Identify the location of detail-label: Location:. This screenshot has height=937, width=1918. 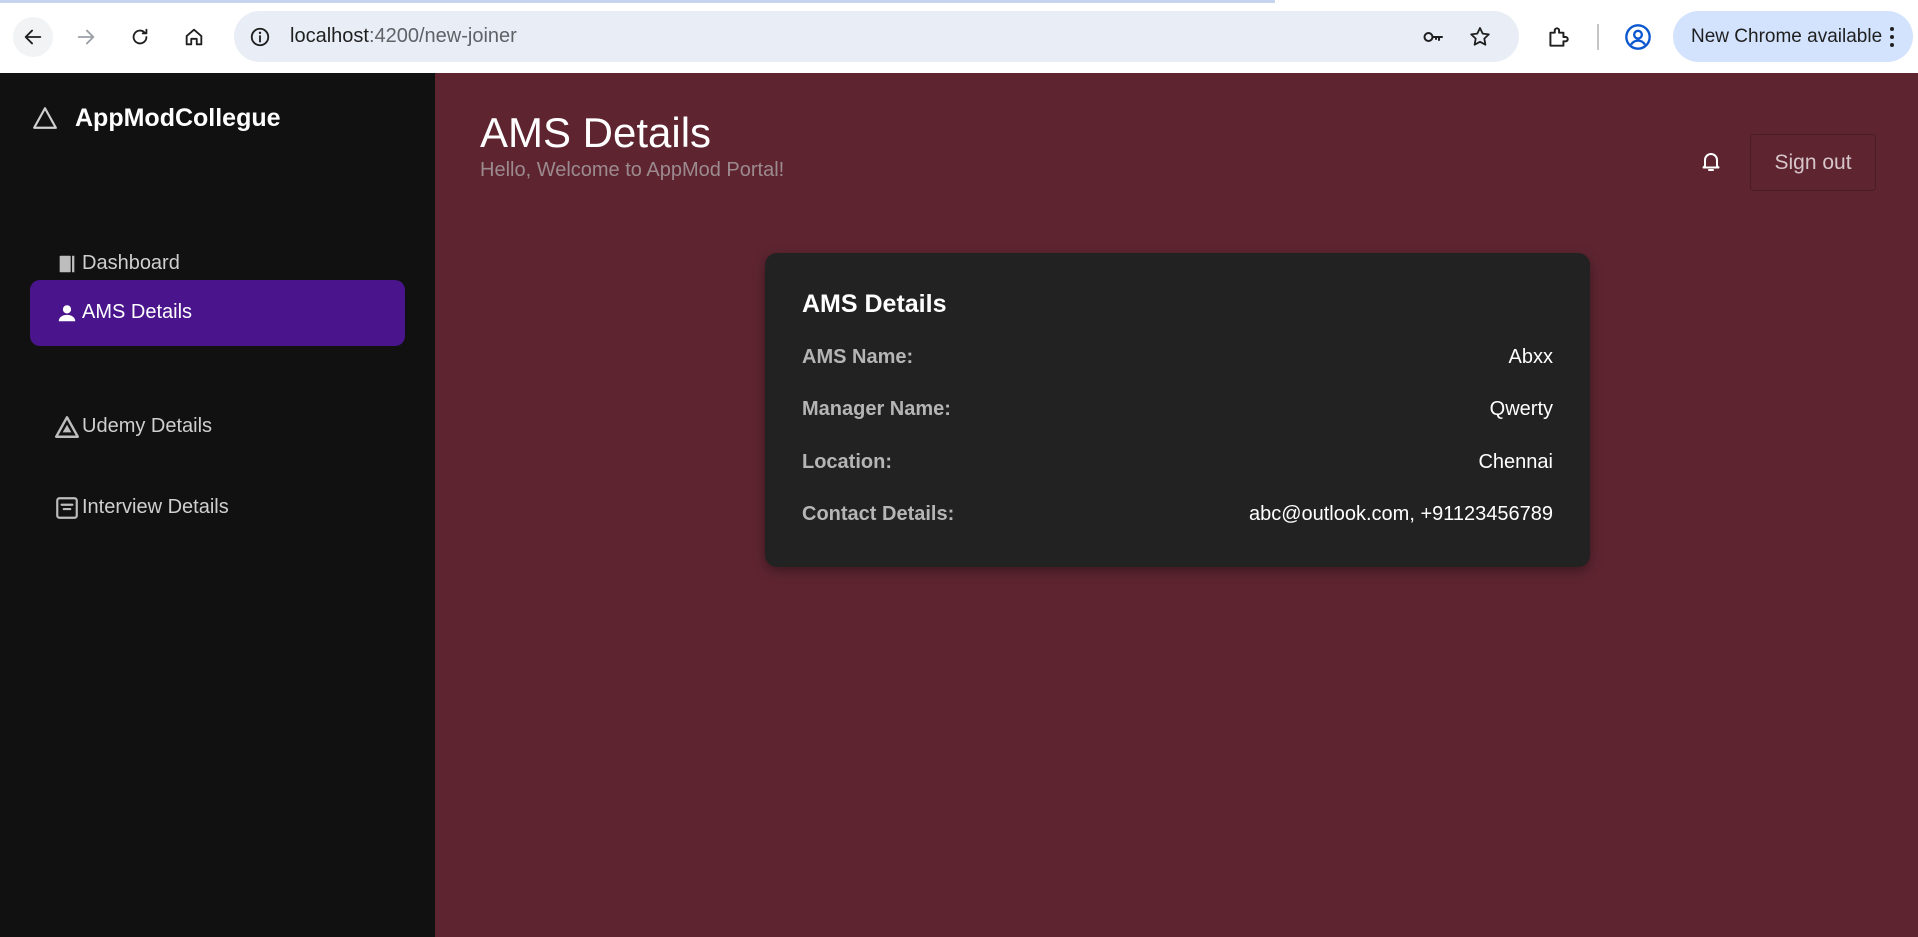
(847, 462).